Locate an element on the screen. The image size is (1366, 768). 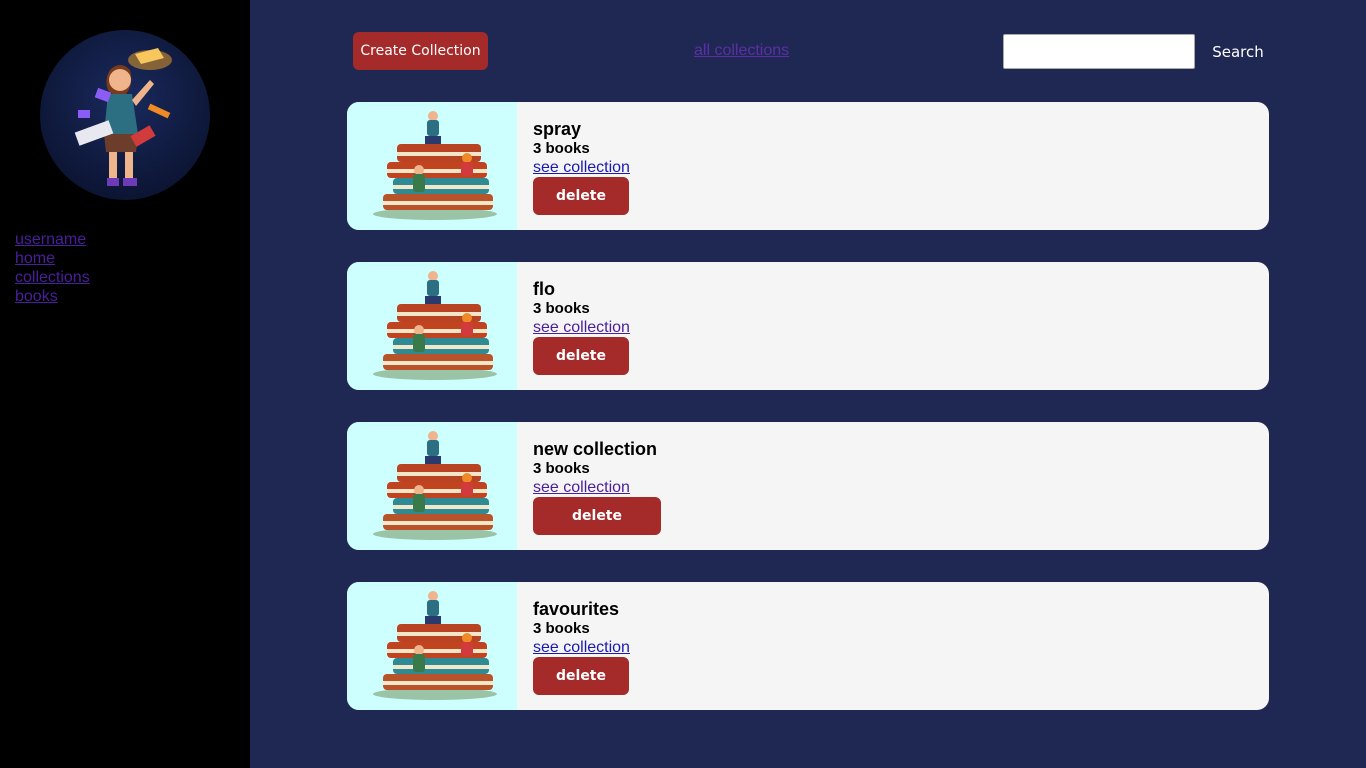
all-collections-link: all collections is located at coordinates (741, 51).